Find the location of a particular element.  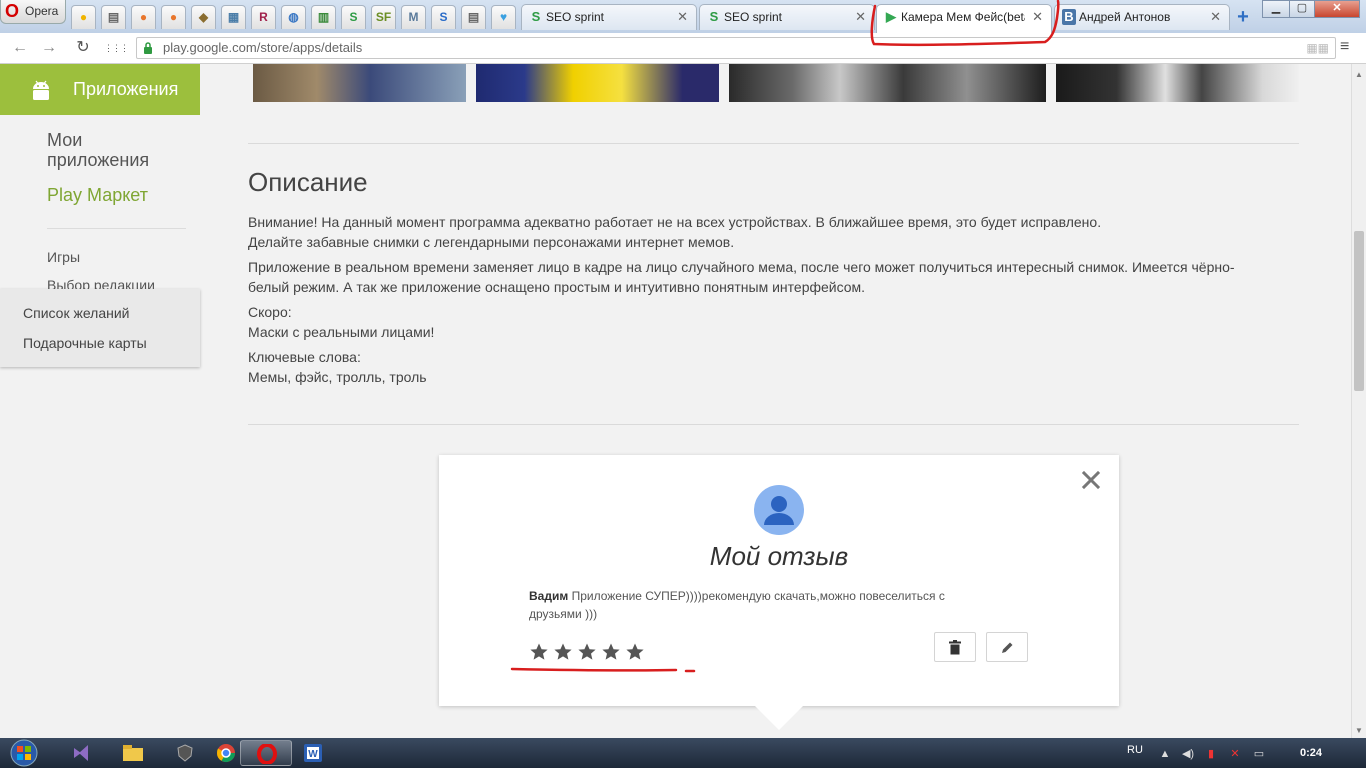

network-error-icon: ✕ is located at coordinates (1235, 754).